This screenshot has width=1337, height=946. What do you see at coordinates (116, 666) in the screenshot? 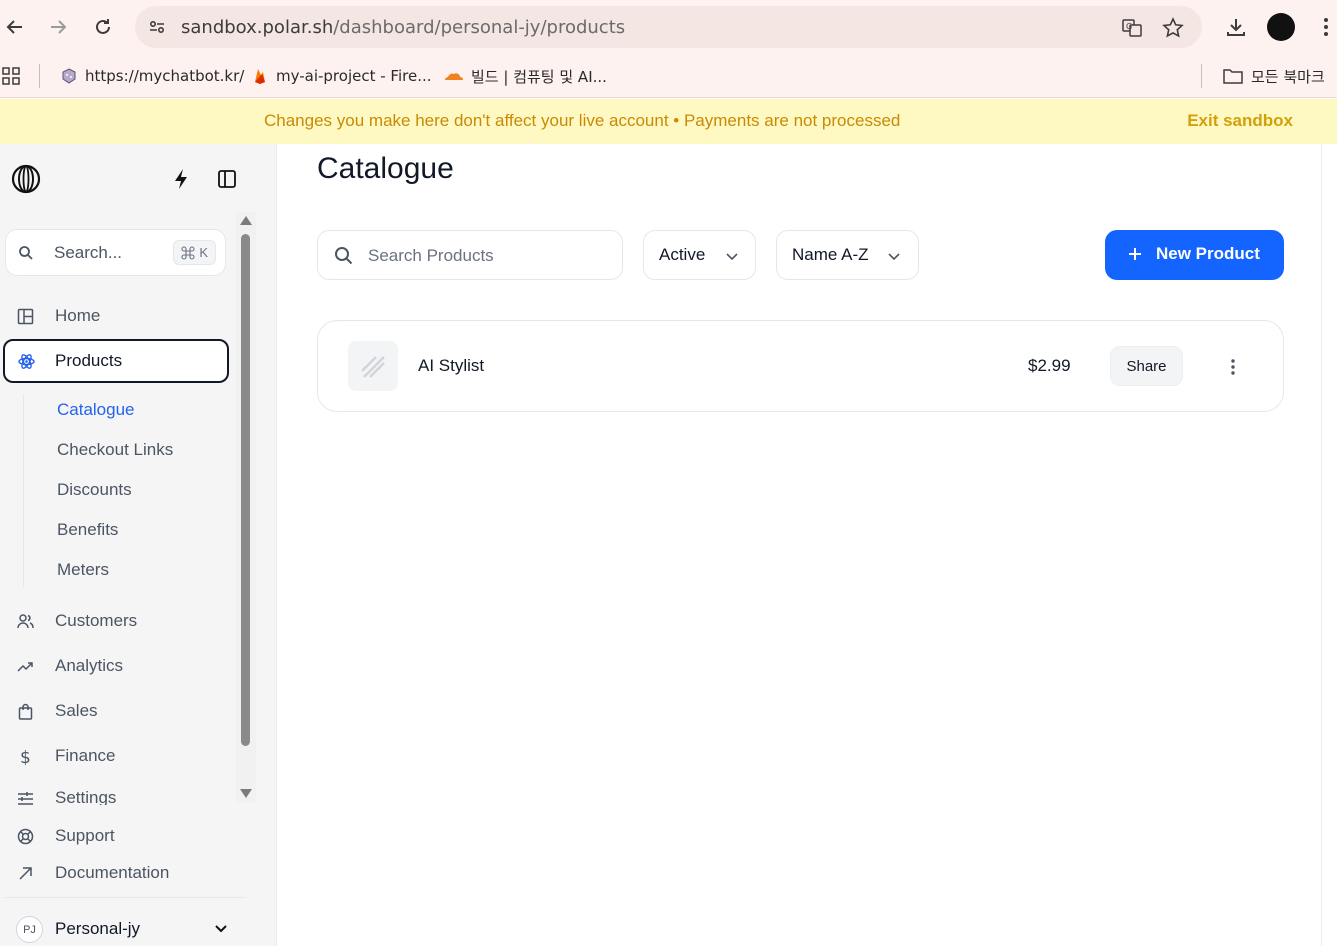
I see `nav-analytics: Analytics` at bounding box center [116, 666].